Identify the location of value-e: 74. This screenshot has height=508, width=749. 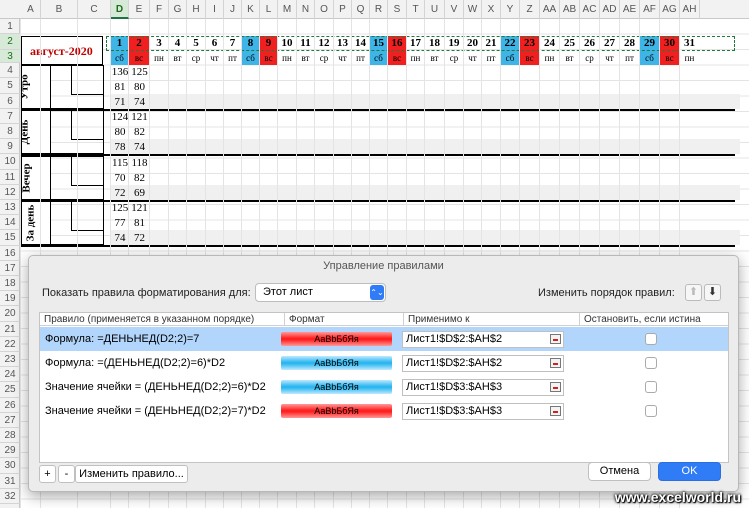
(139, 102).